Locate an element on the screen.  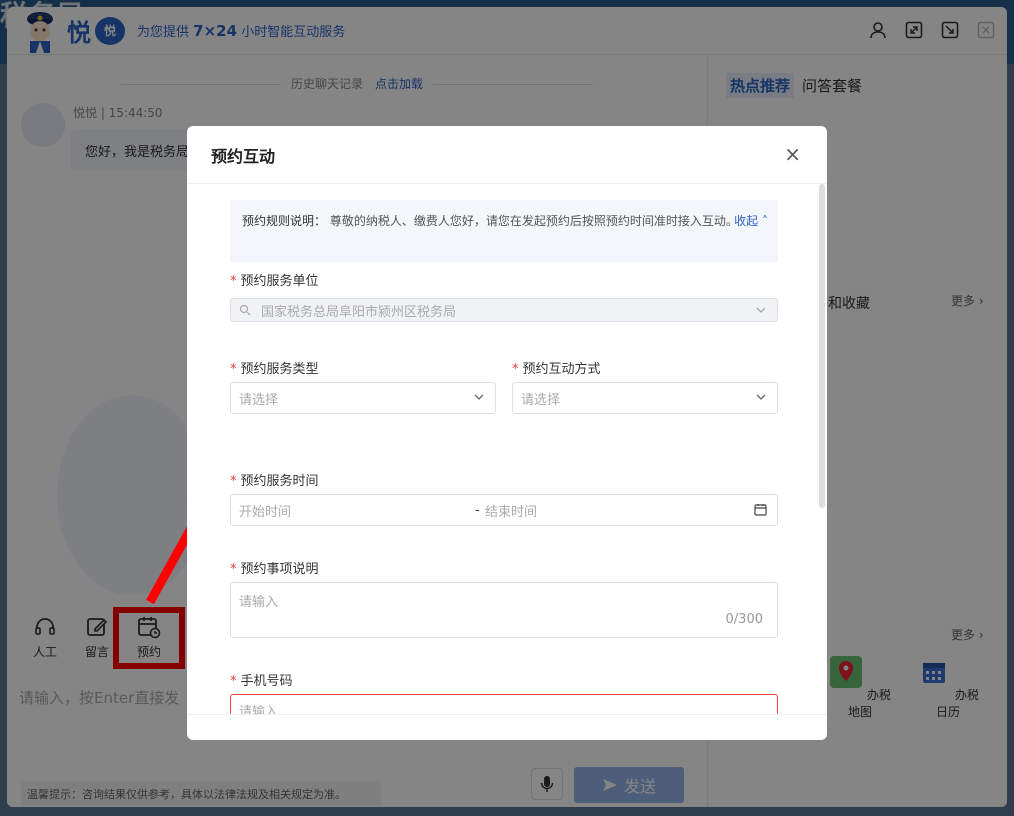
type-select: 请选择 is located at coordinates (363, 398).